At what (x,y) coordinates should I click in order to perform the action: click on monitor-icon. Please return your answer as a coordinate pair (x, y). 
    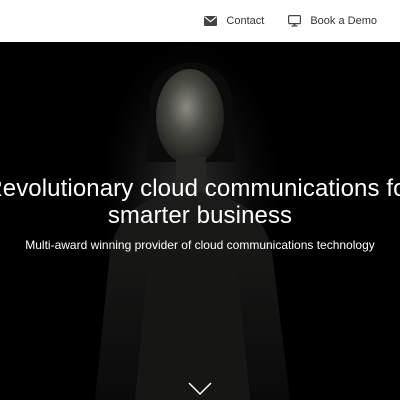
    Looking at the image, I should click on (295, 21).